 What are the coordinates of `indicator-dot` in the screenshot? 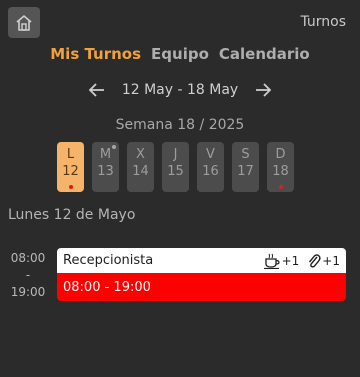 It's located at (114, 147).